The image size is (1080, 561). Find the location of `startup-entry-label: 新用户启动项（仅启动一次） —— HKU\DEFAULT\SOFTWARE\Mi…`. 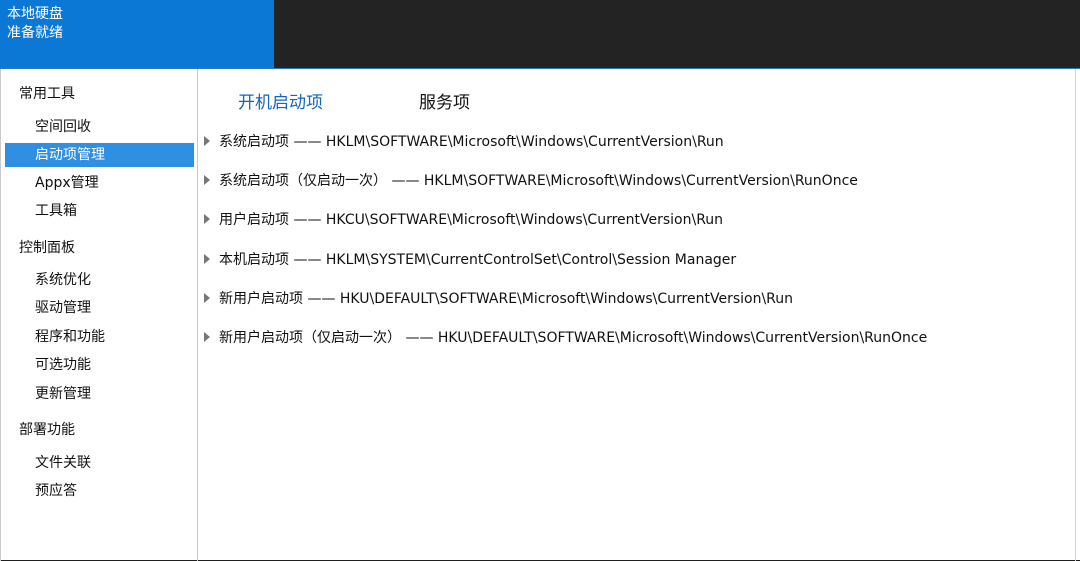

startup-entry-label: 新用户启动项（仅启动一次） —— HKU\DEFAULT\SOFTWARE\Mi… is located at coordinates (573, 338).